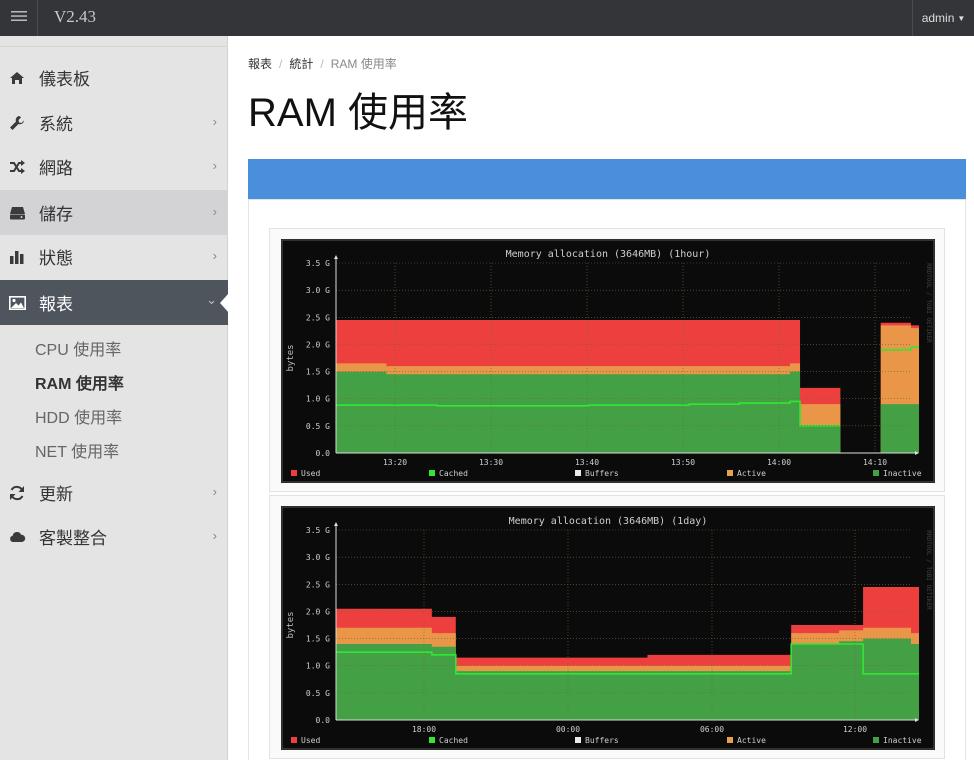  I want to click on sidebar-item-label: 狀態, so click(56, 258).